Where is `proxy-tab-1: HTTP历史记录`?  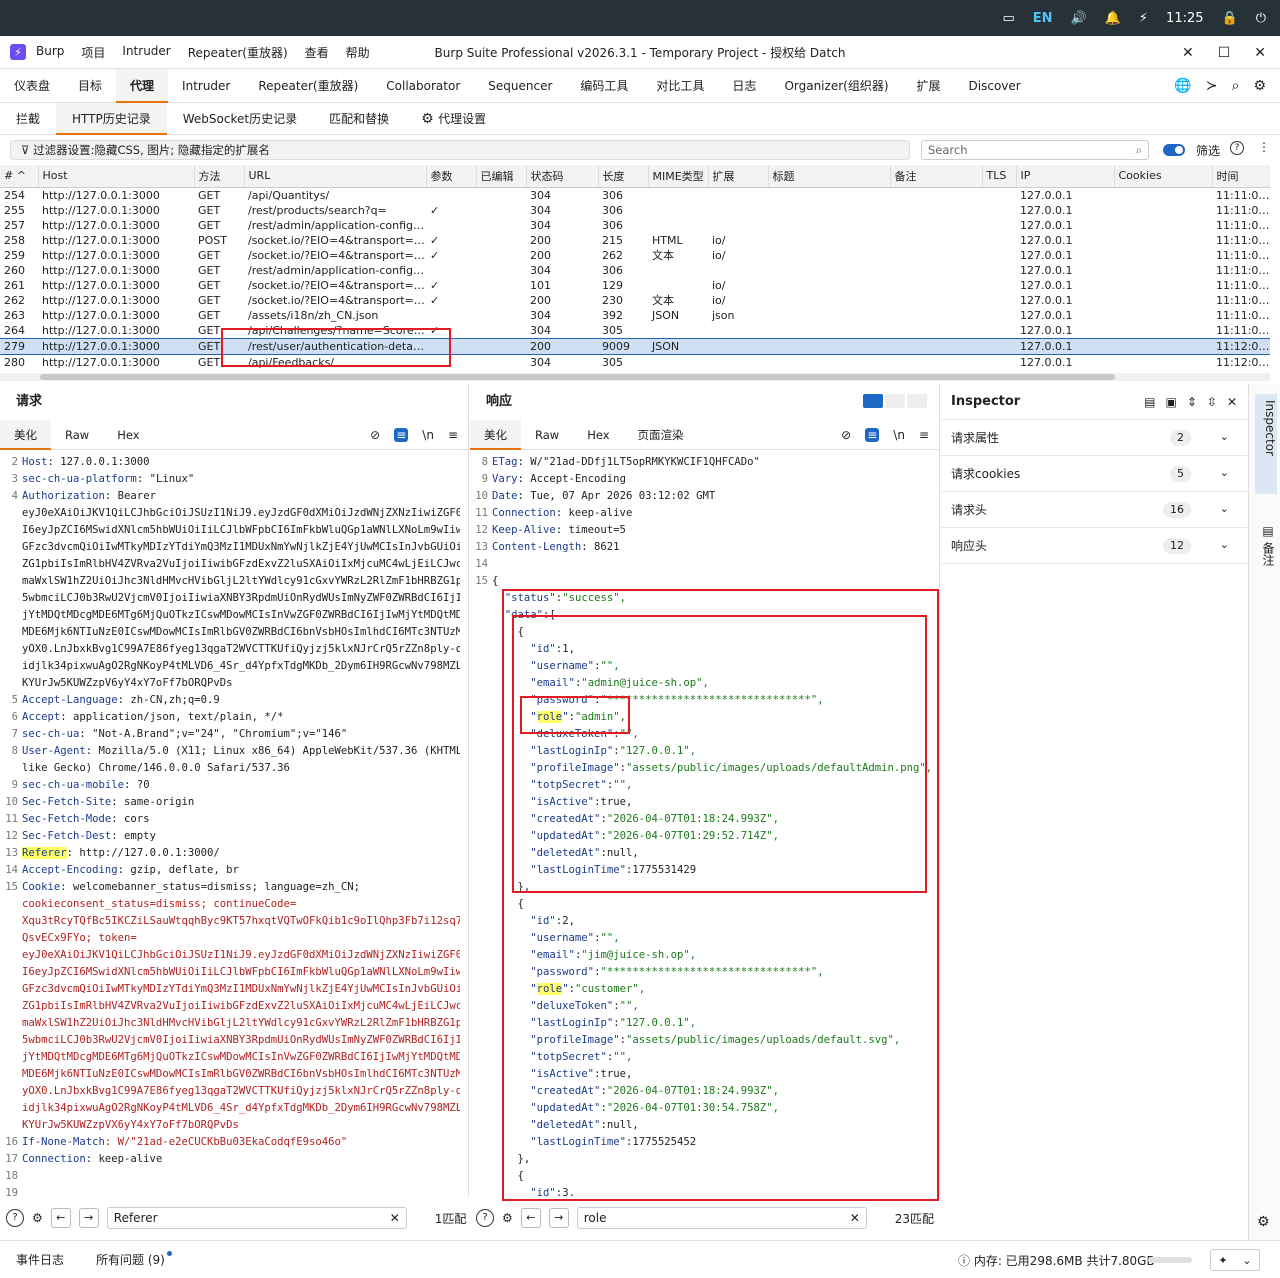
proxy-tab-1: HTTP历史记录 is located at coordinates (111, 118).